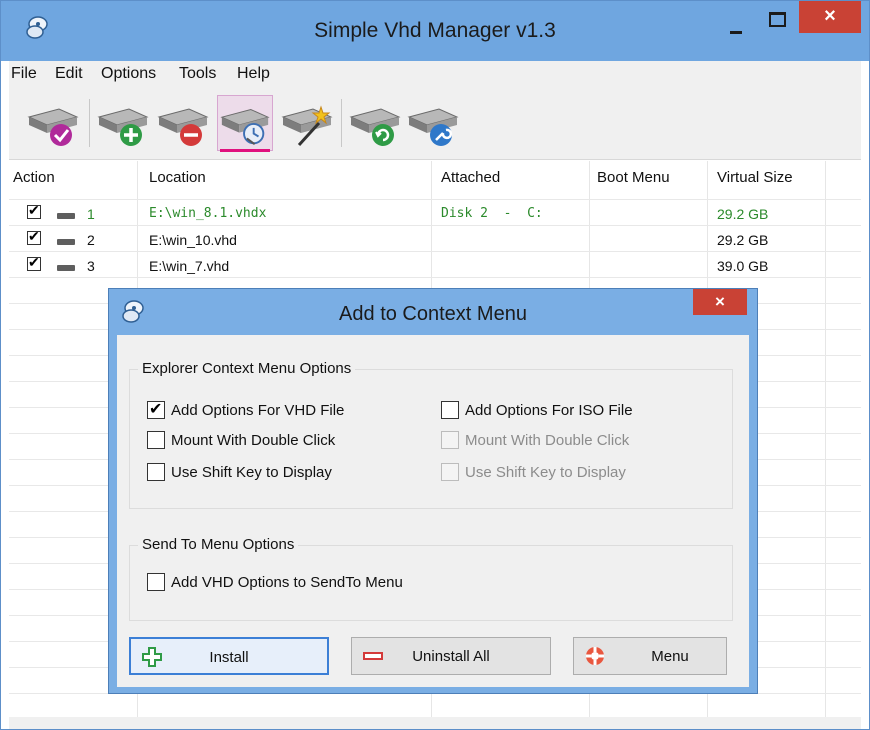 Image resolution: width=870 pixels, height=730 pixels. Describe the element at coordinates (375, 127) in the screenshot. I see `disk-refresh-icon` at that location.